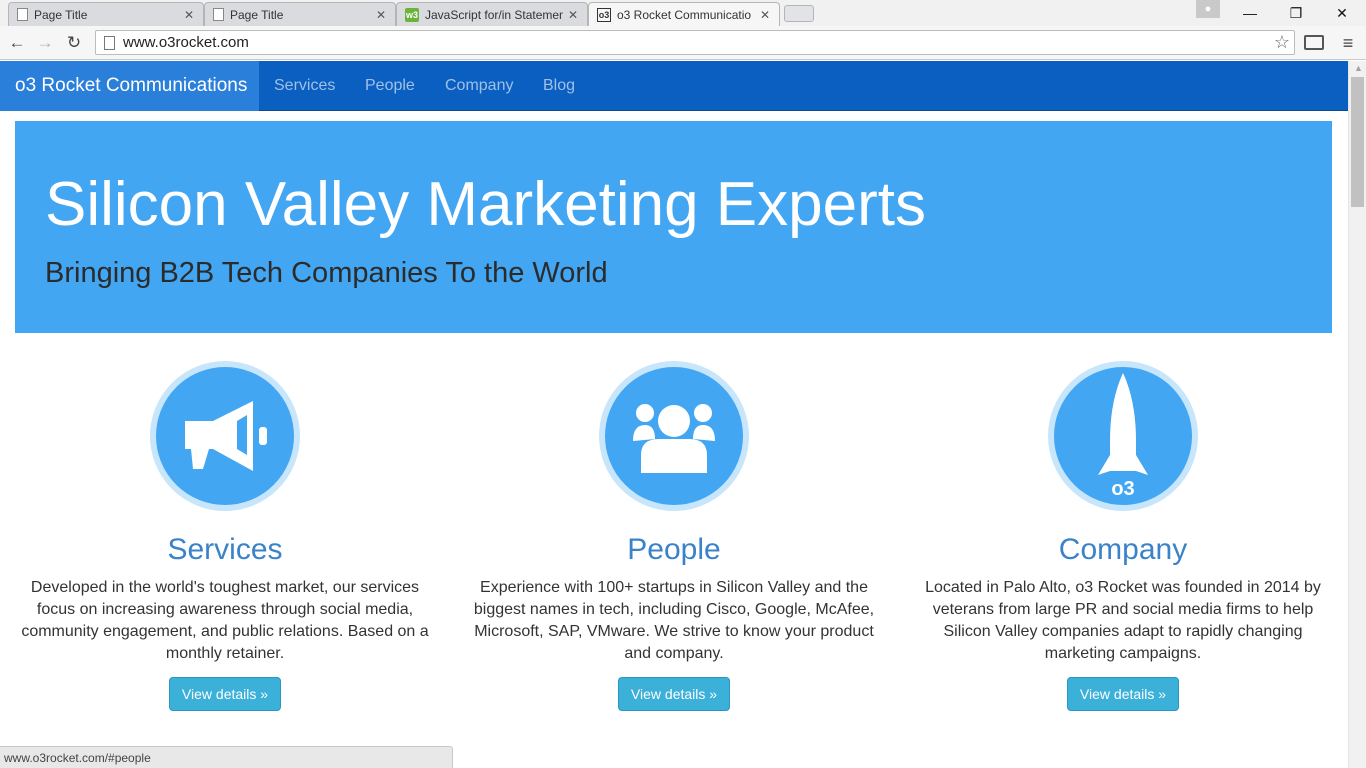 Image resolution: width=1366 pixels, height=768 pixels. Describe the element at coordinates (559, 86) in the screenshot. I see `nav-blog: Blog` at that location.